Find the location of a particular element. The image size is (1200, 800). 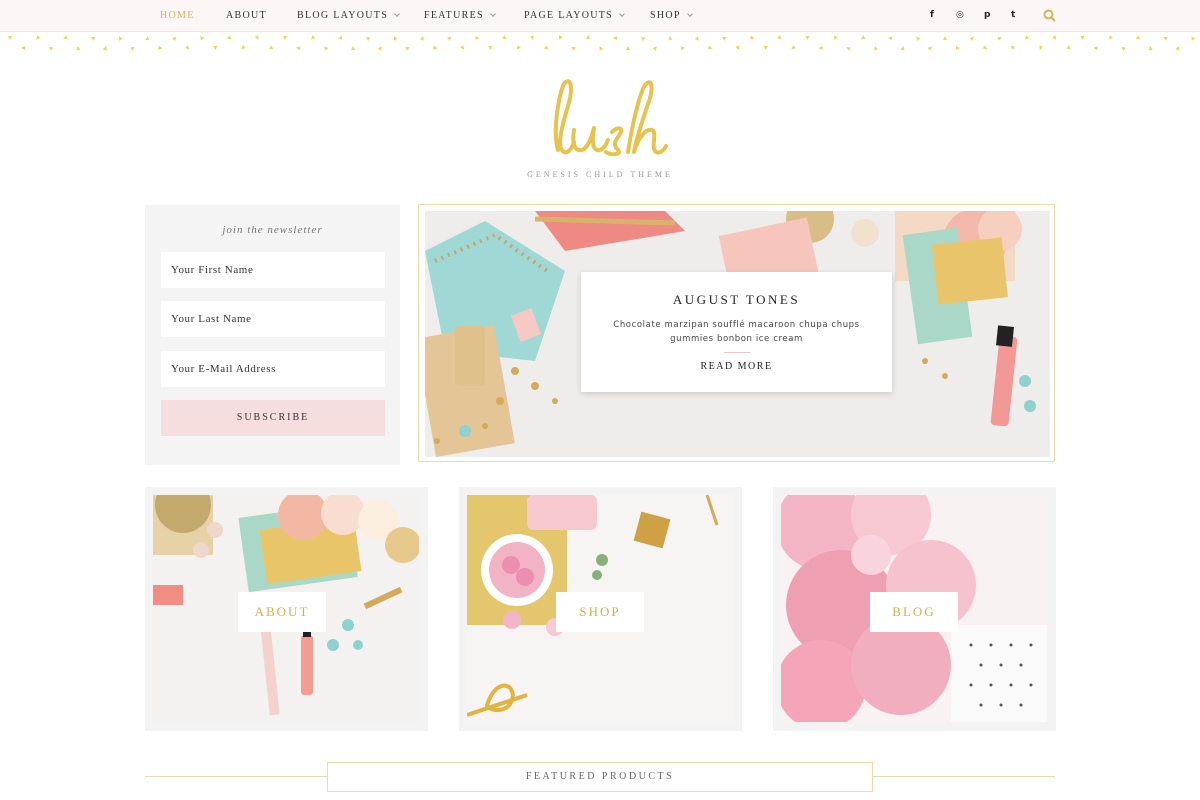

nav-blog-layouts: Blog Layouts is located at coordinates (348, 15).